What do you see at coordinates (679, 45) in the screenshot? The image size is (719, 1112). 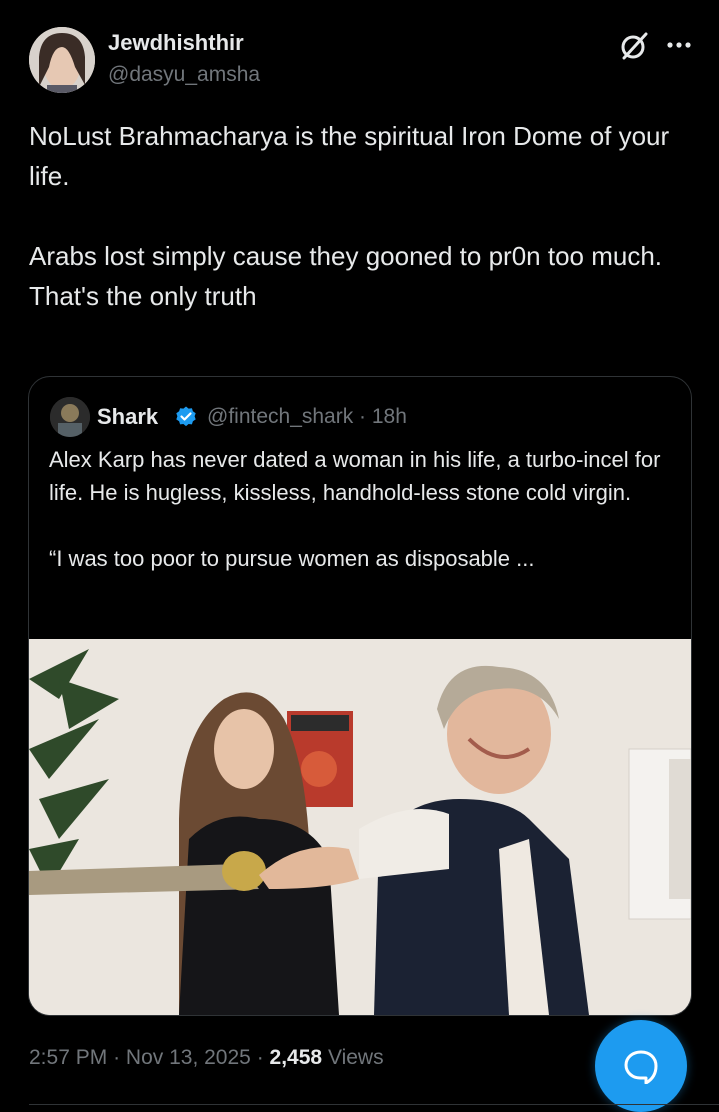 I see `more-options-icon` at bounding box center [679, 45].